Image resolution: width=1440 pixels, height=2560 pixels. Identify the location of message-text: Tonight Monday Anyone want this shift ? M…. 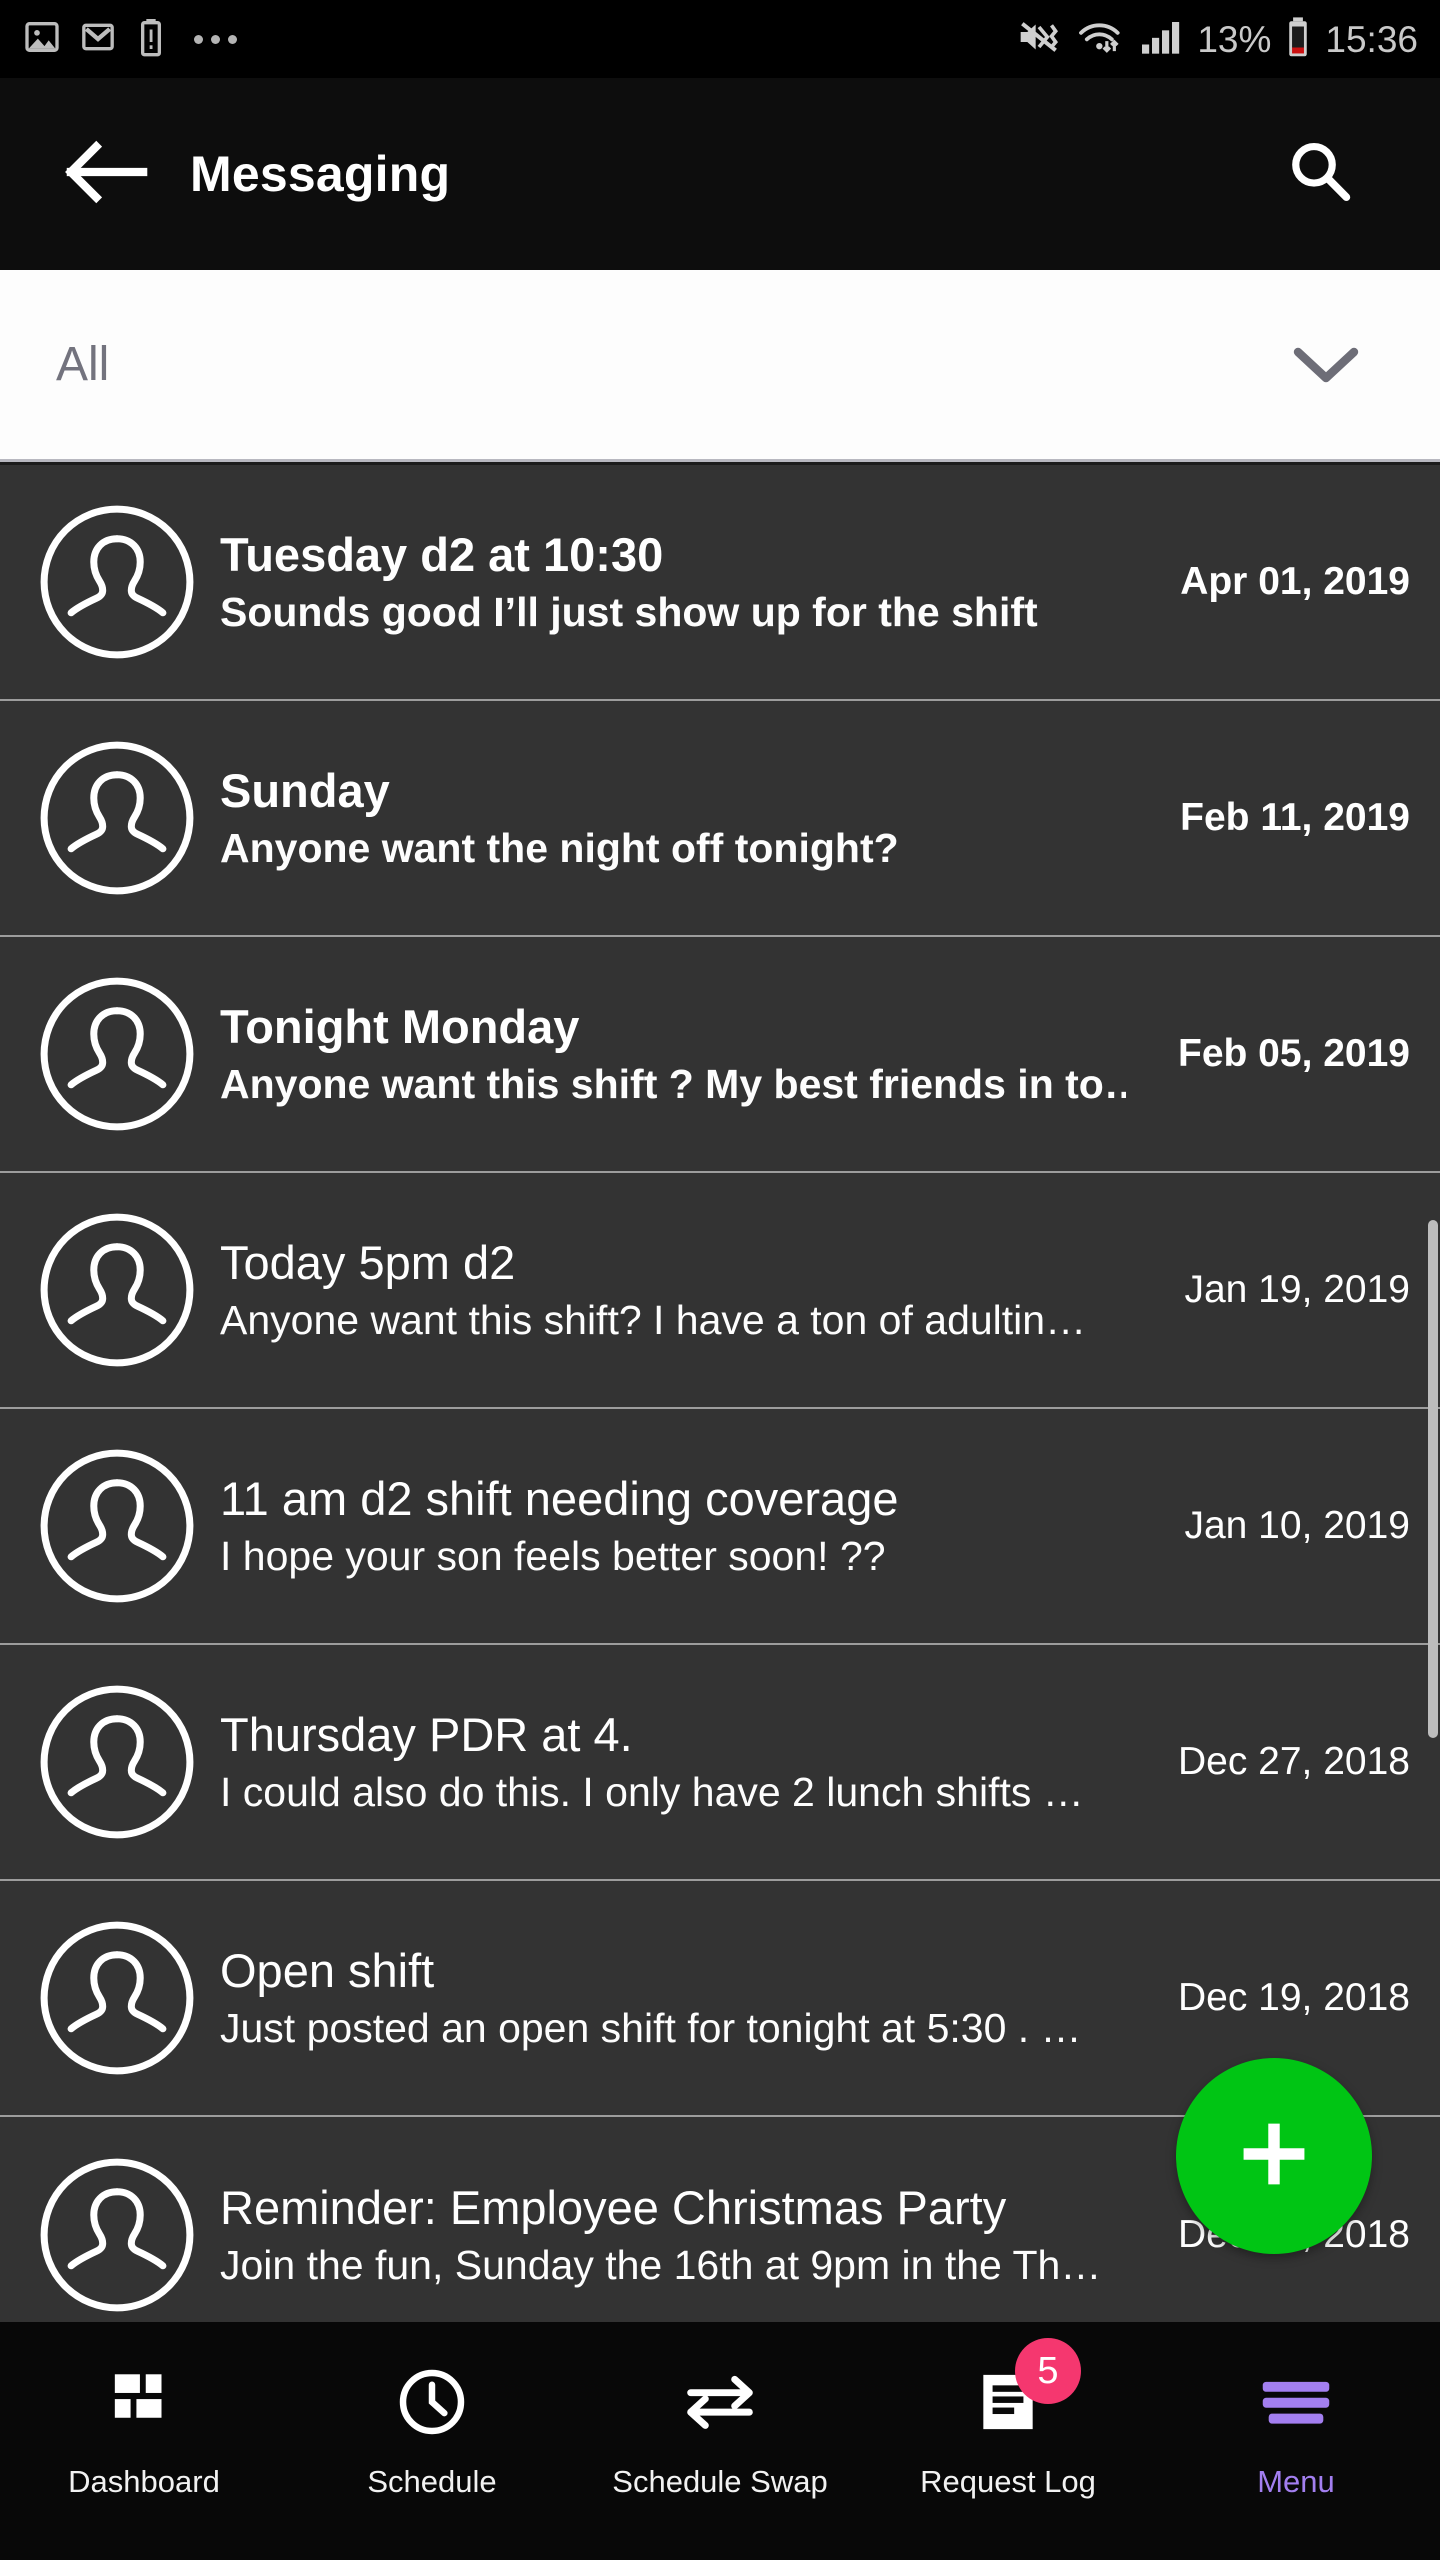
(681, 1054).